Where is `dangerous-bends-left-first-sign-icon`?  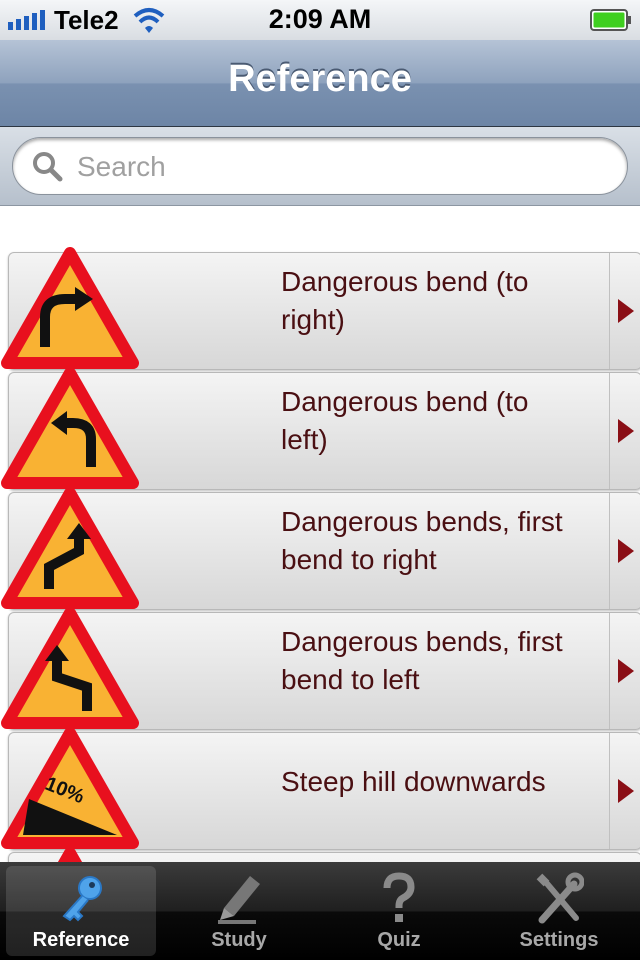 dangerous-bends-left-first-sign-icon is located at coordinates (70, 668).